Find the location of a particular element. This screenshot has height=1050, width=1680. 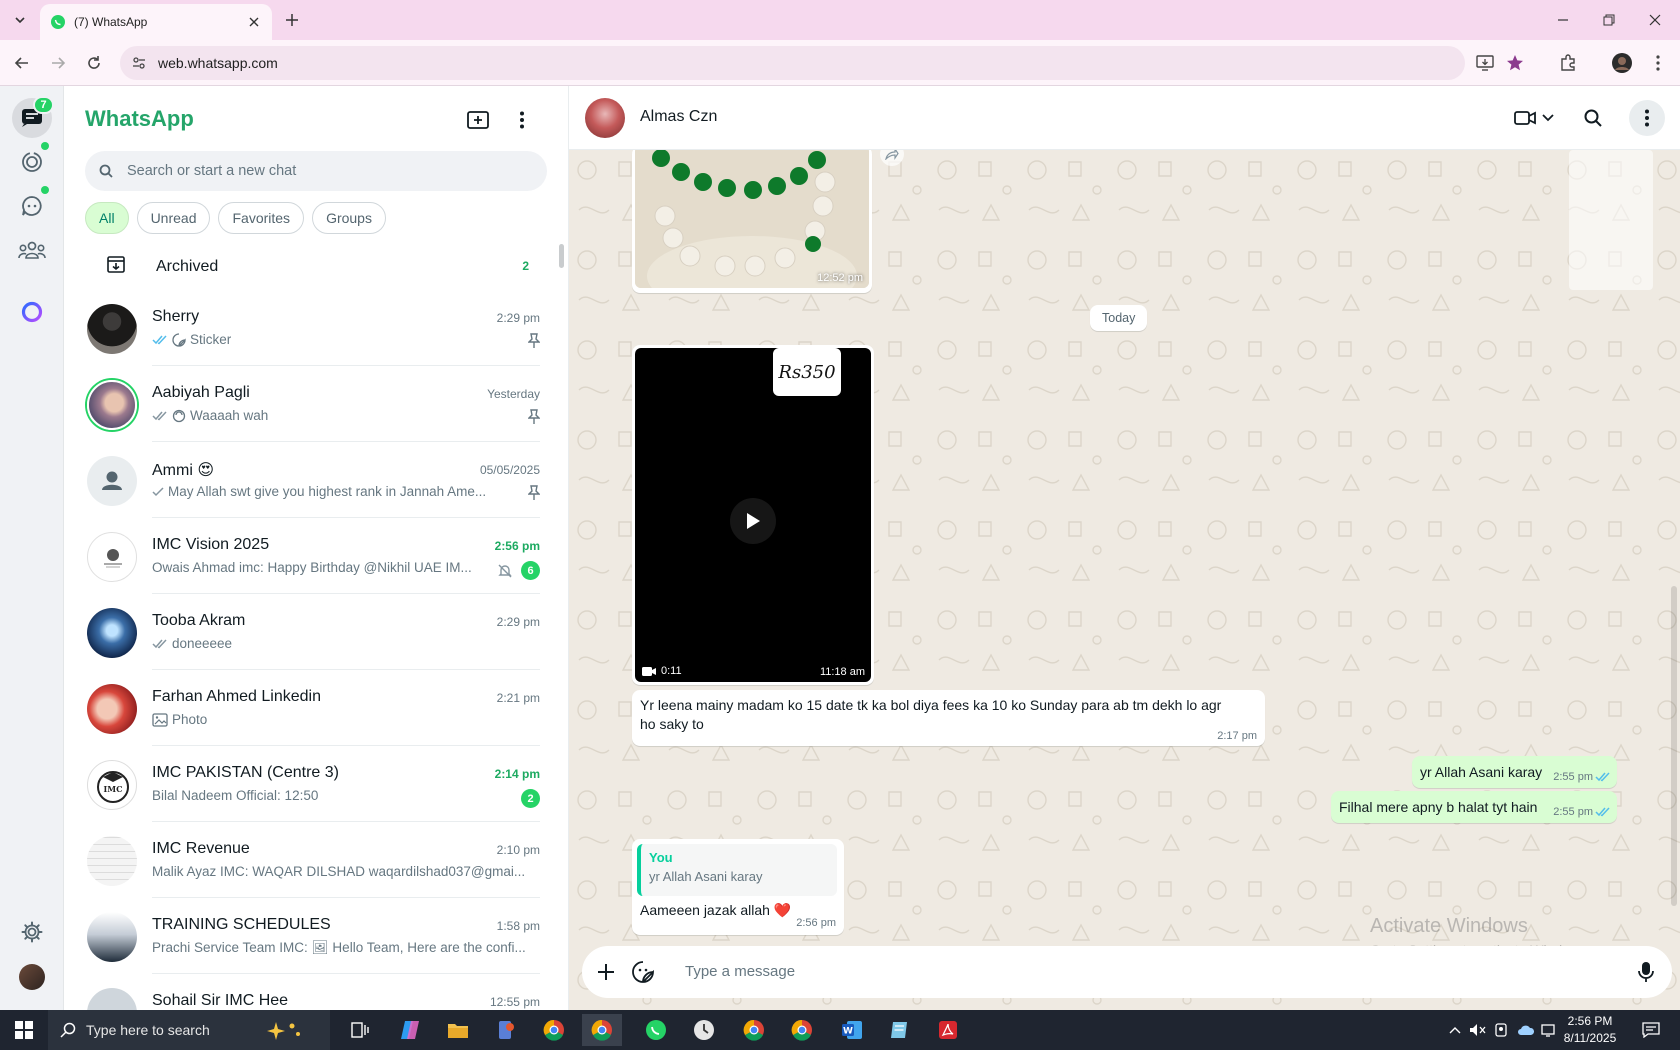

filter-all: All is located at coordinates (107, 218).